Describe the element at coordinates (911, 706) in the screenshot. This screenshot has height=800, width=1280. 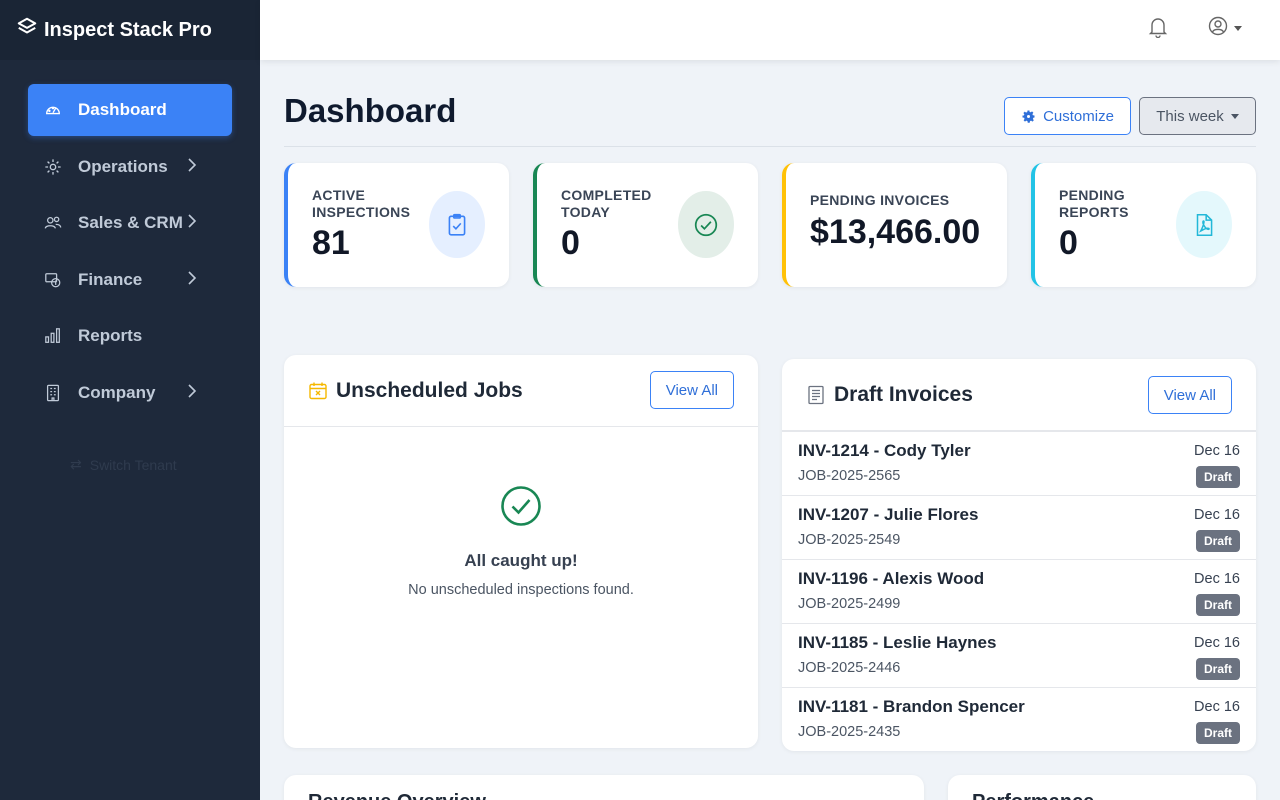
I see `invoice-title: INV-1181 - Brandon Spencer` at that location.